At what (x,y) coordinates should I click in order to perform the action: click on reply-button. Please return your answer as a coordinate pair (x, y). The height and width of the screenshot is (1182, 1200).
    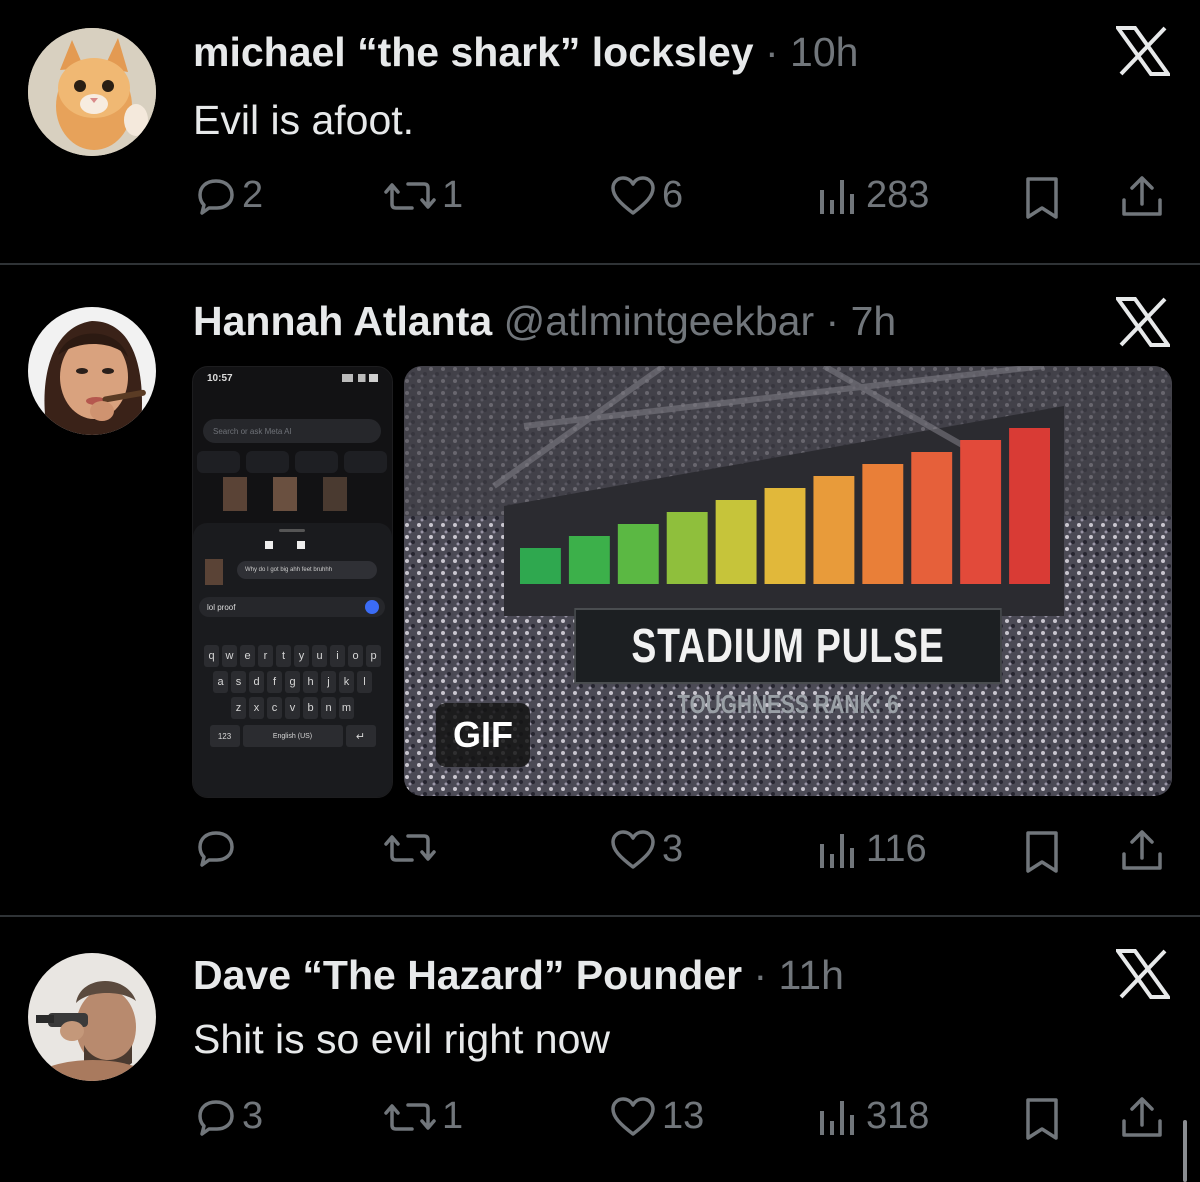
    Looking at the image, I should click on (219, 848).